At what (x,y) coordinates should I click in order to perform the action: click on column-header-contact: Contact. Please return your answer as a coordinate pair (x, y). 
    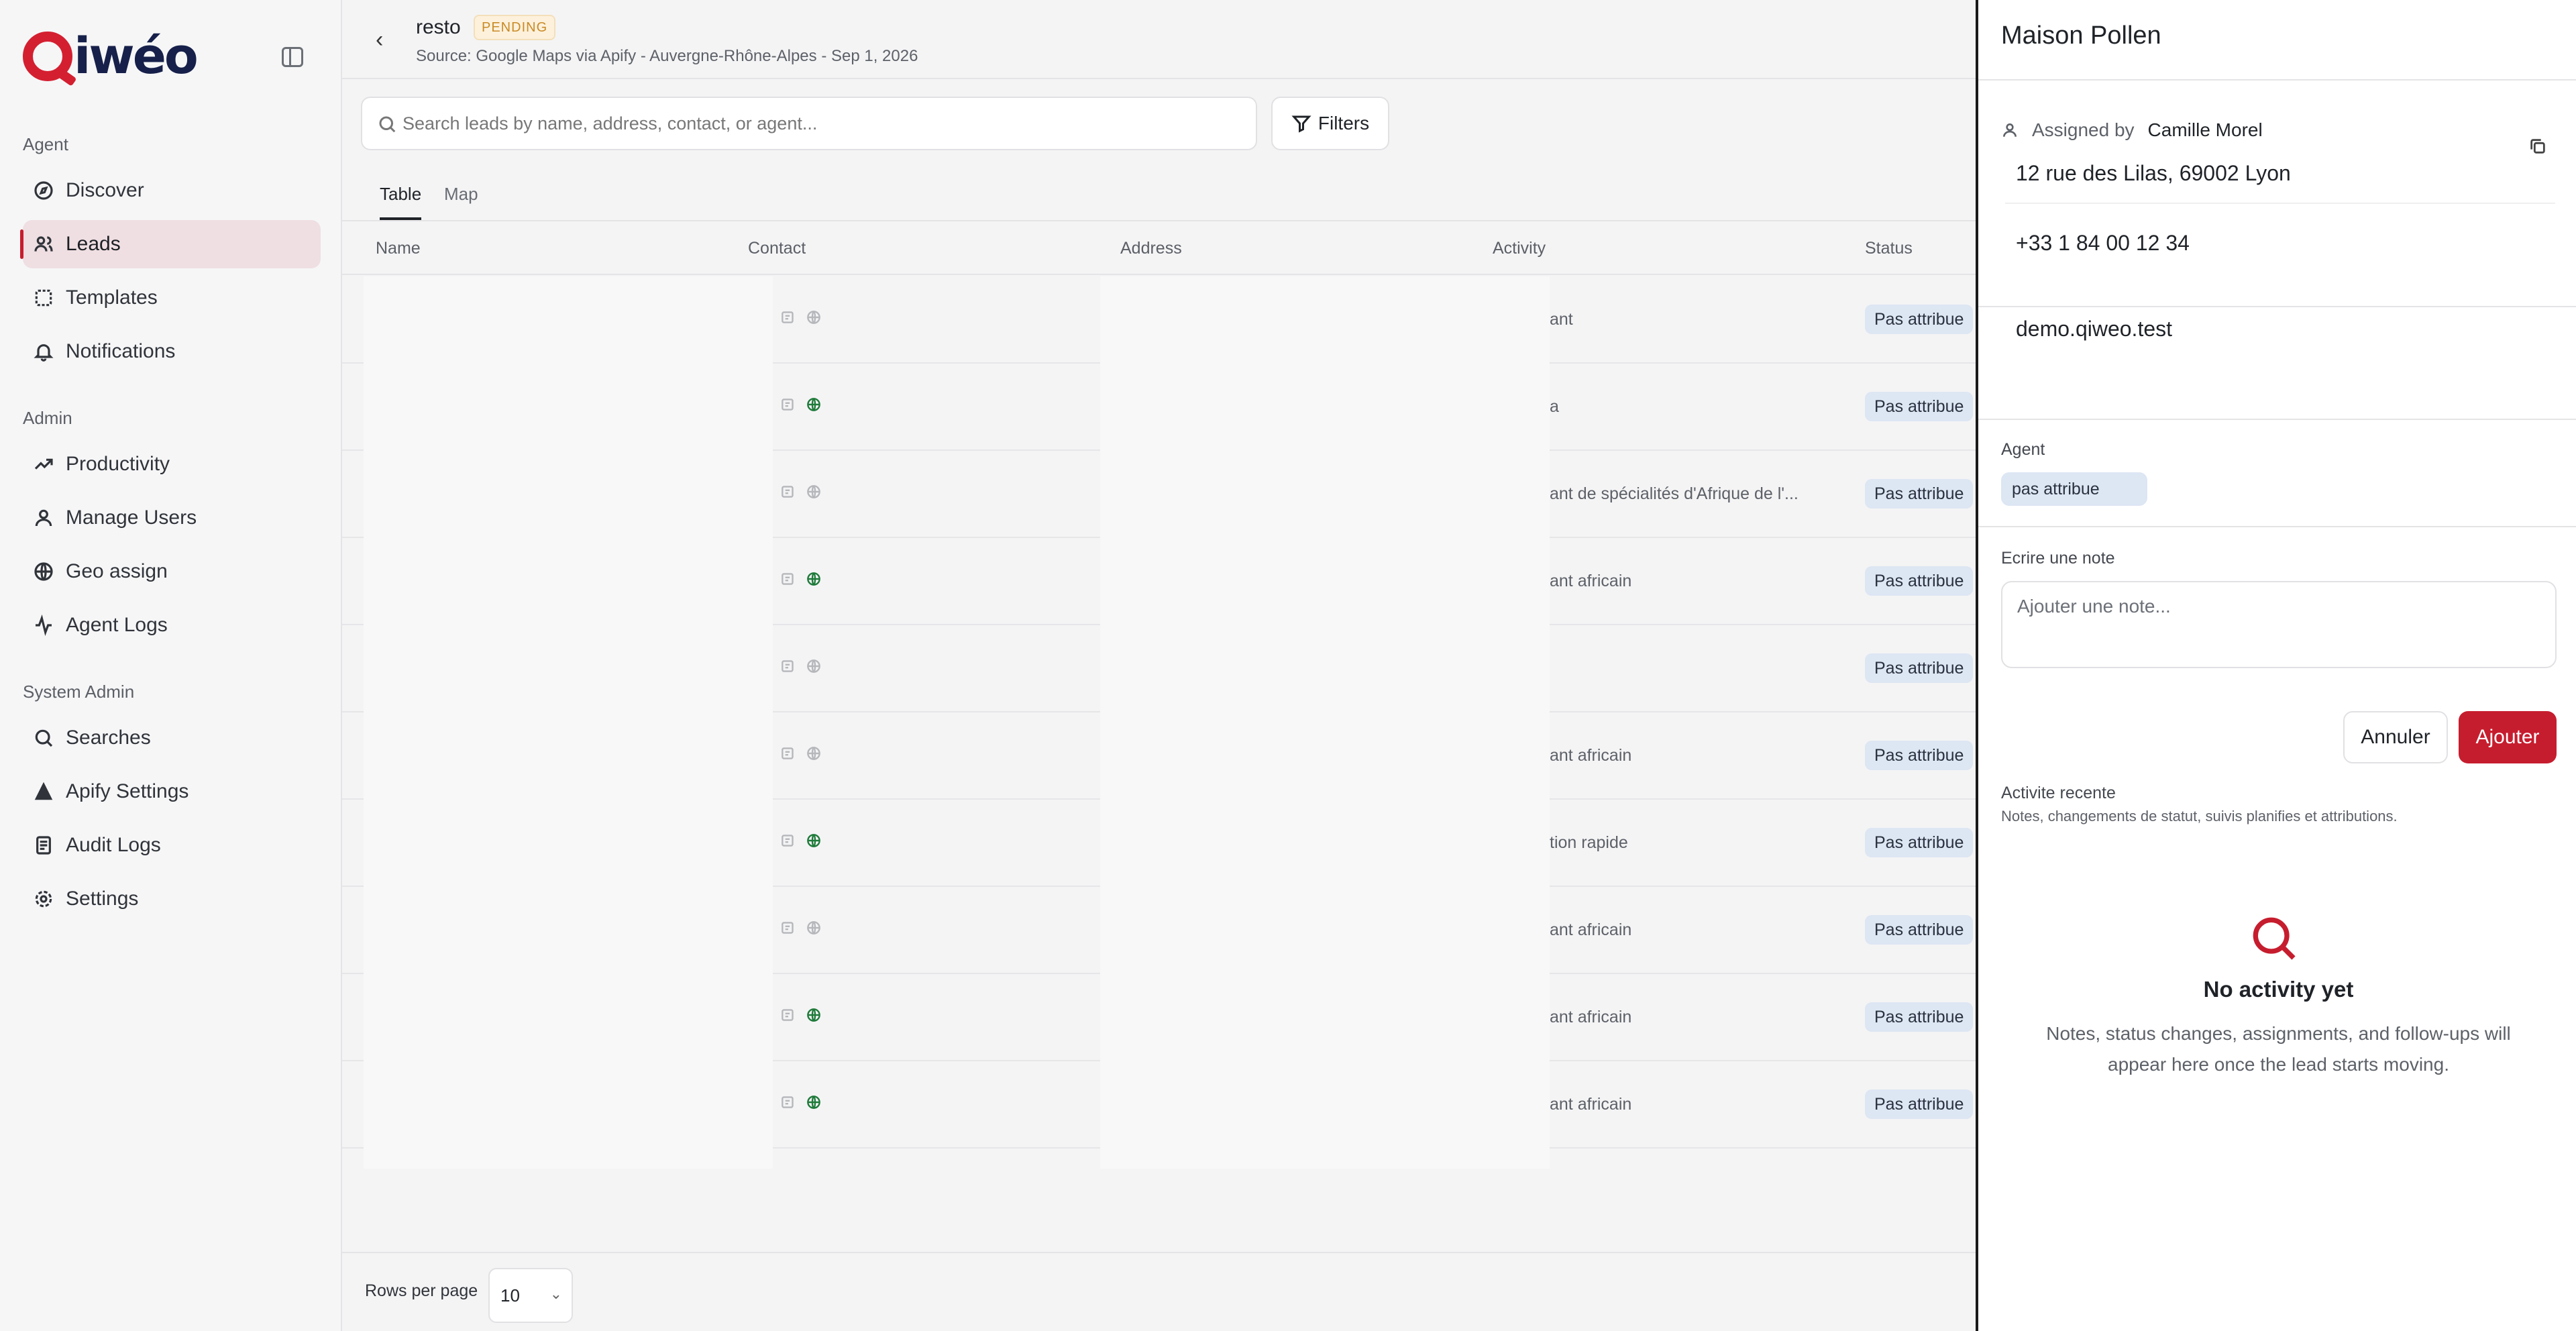
    Looking at the image, I should click on (777, 248).